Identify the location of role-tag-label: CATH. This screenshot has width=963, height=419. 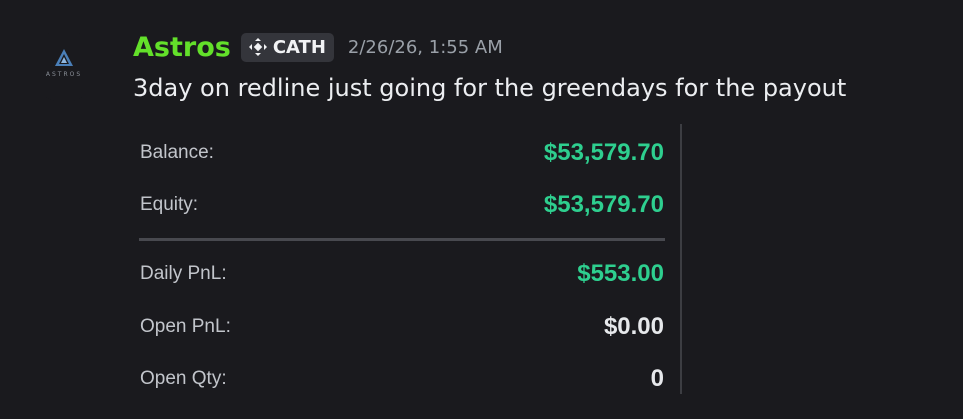
(299, 47).